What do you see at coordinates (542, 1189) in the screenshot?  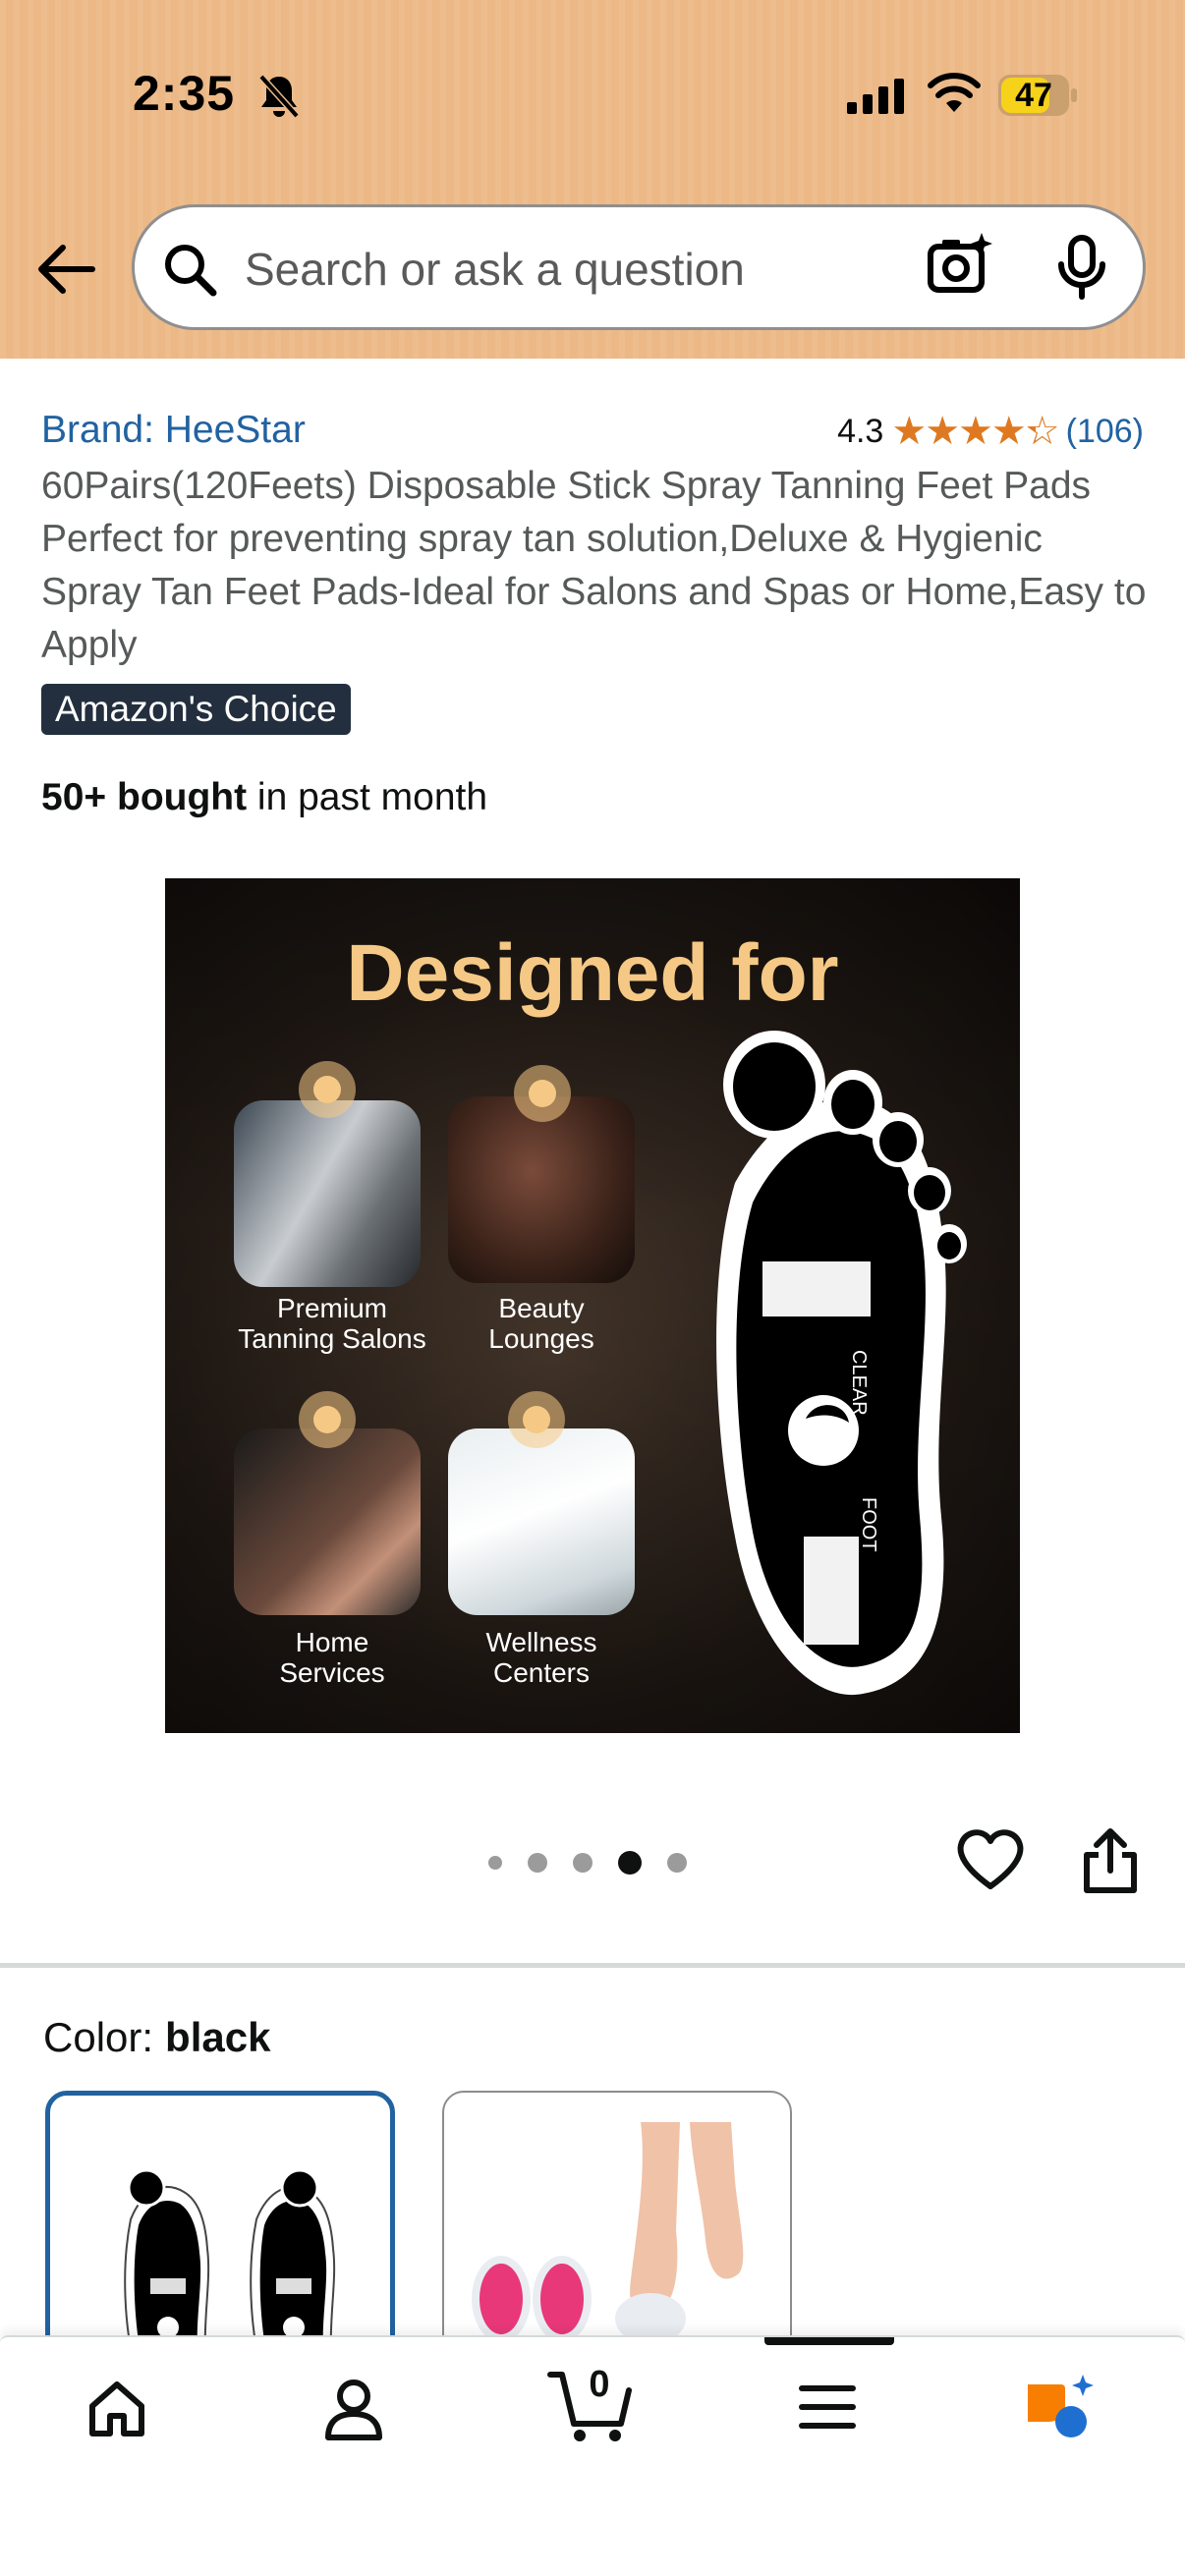 I see `beauty-lounge-photo` at bounding box center [542, 1189].